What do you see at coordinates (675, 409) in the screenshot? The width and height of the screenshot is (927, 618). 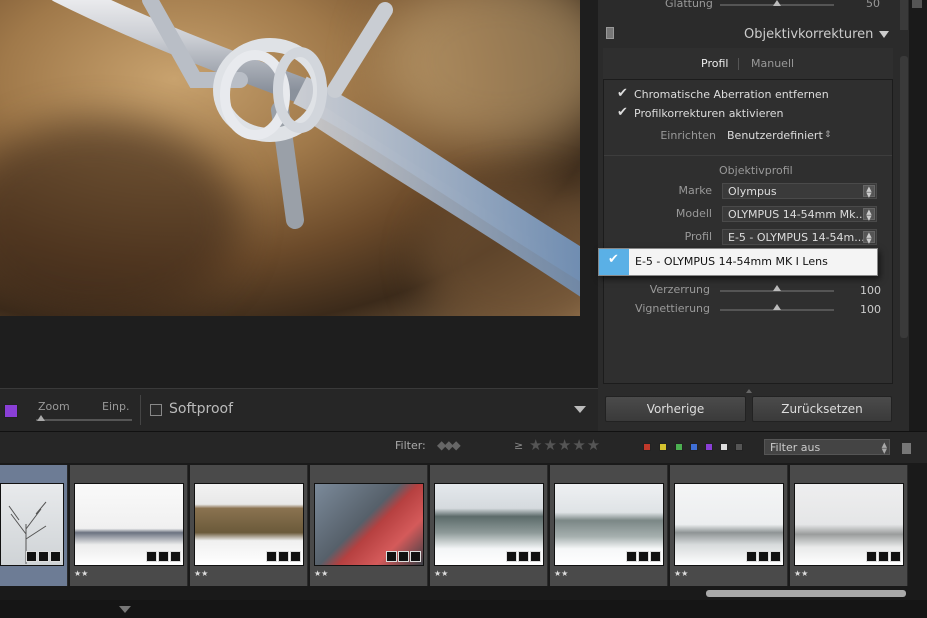 I see `previous-button: Vorherige` at bounding box center [675, 409].